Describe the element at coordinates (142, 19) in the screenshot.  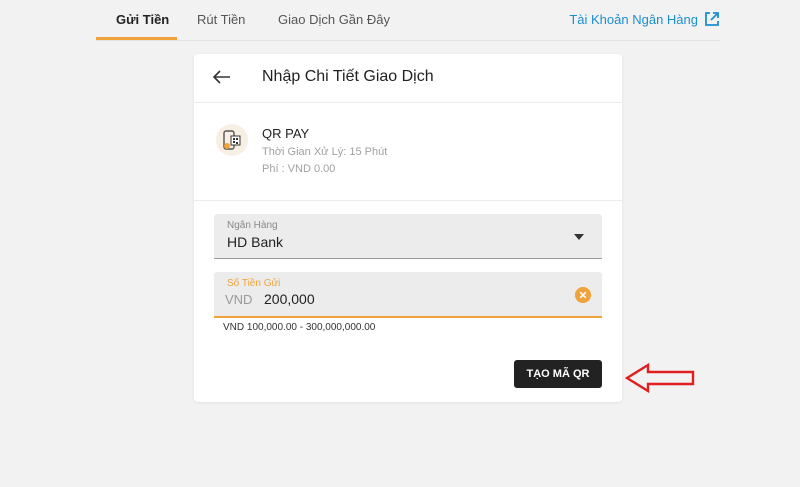
I see `tab-deposit: Gửi Tiền` at that location.